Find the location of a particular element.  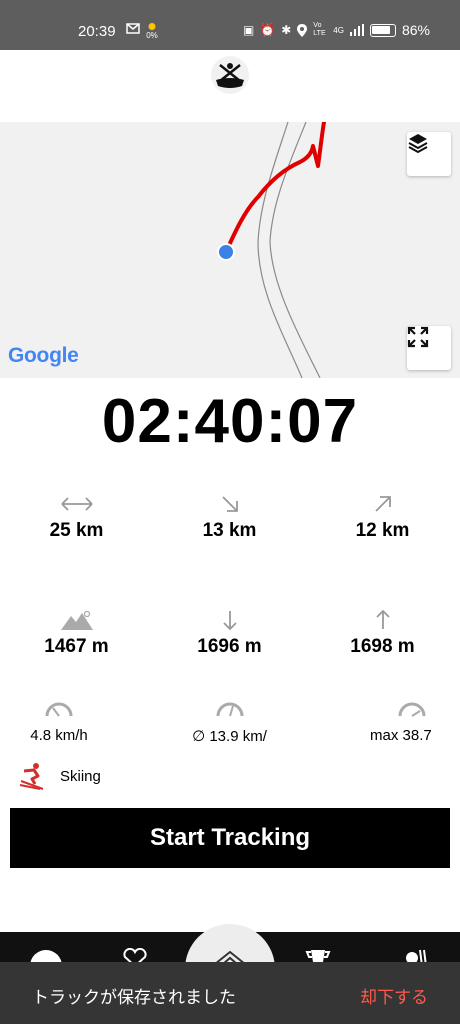

activity-label: Skiing is located at coordinates (80, 776).